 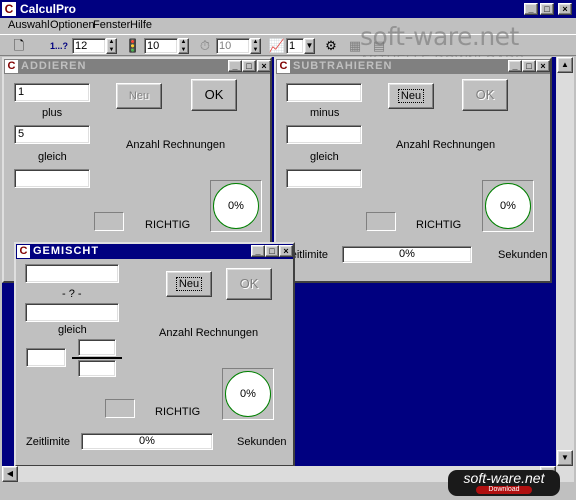 What do you see at coordinates (183, 46) in the screenshot?
I see `count-spinner: ▲ ▼` at bounding box center [183, 46].